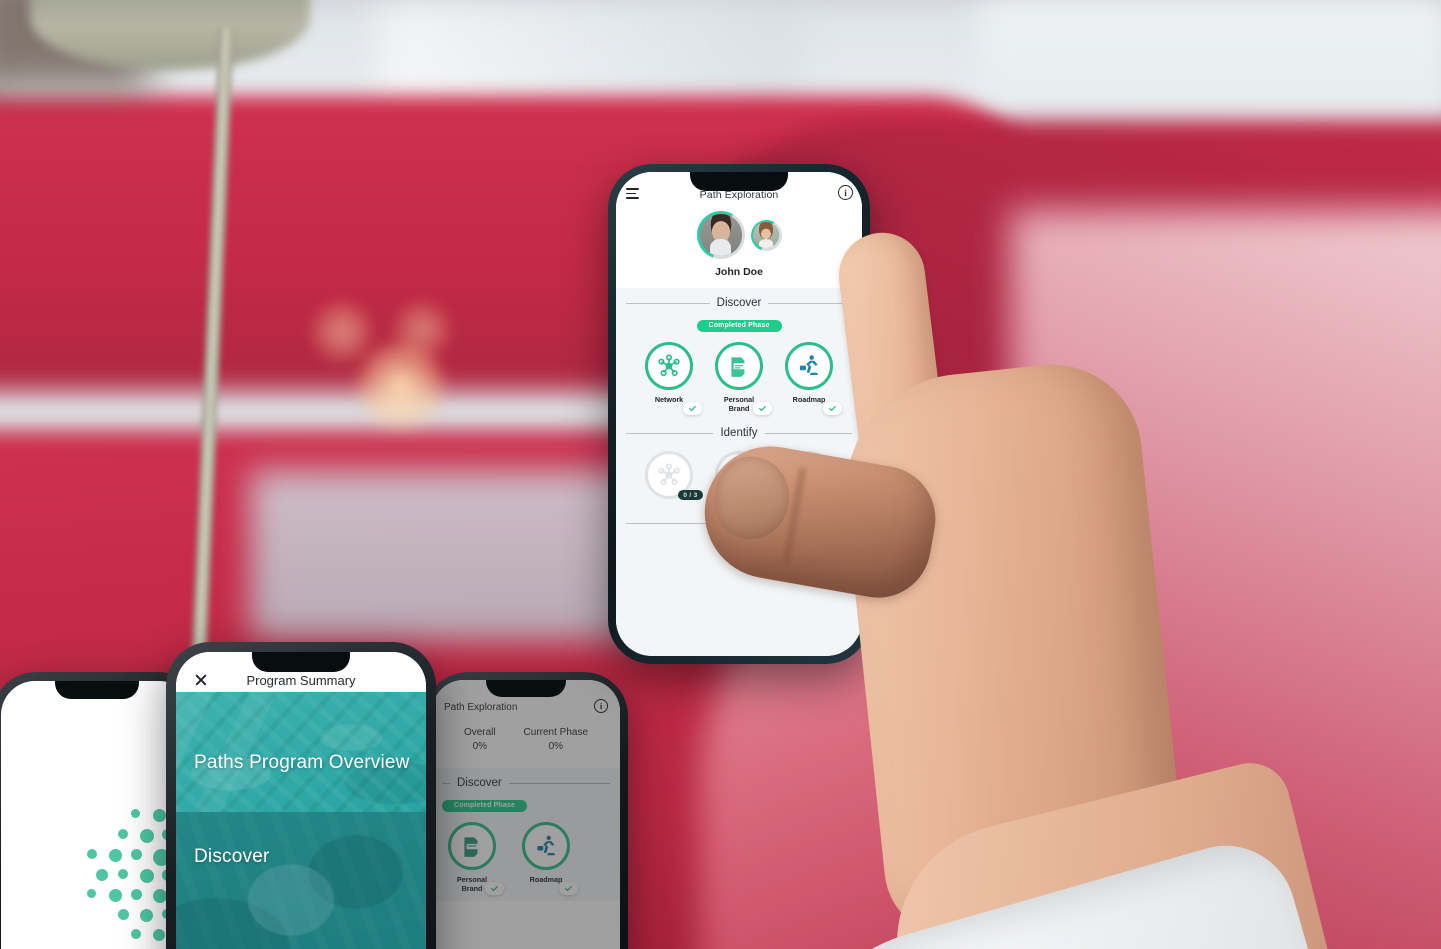 The image size is (1441, 949). Describe the element at coordinates (301, 680) in the screenshot. I see `mid-page-title: Program Summary` at that location.